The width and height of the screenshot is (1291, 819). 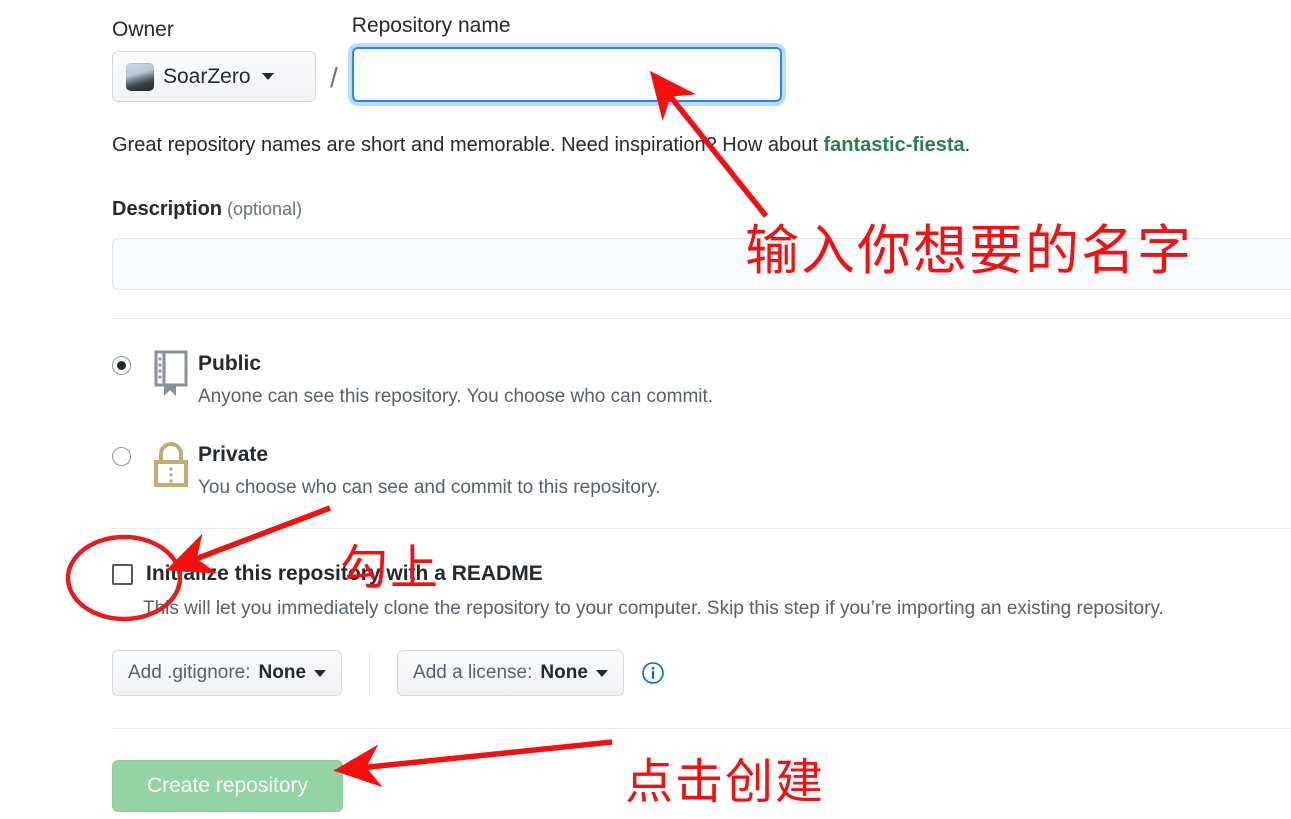 I want to click on radio-public, so click(x=121, y=365).